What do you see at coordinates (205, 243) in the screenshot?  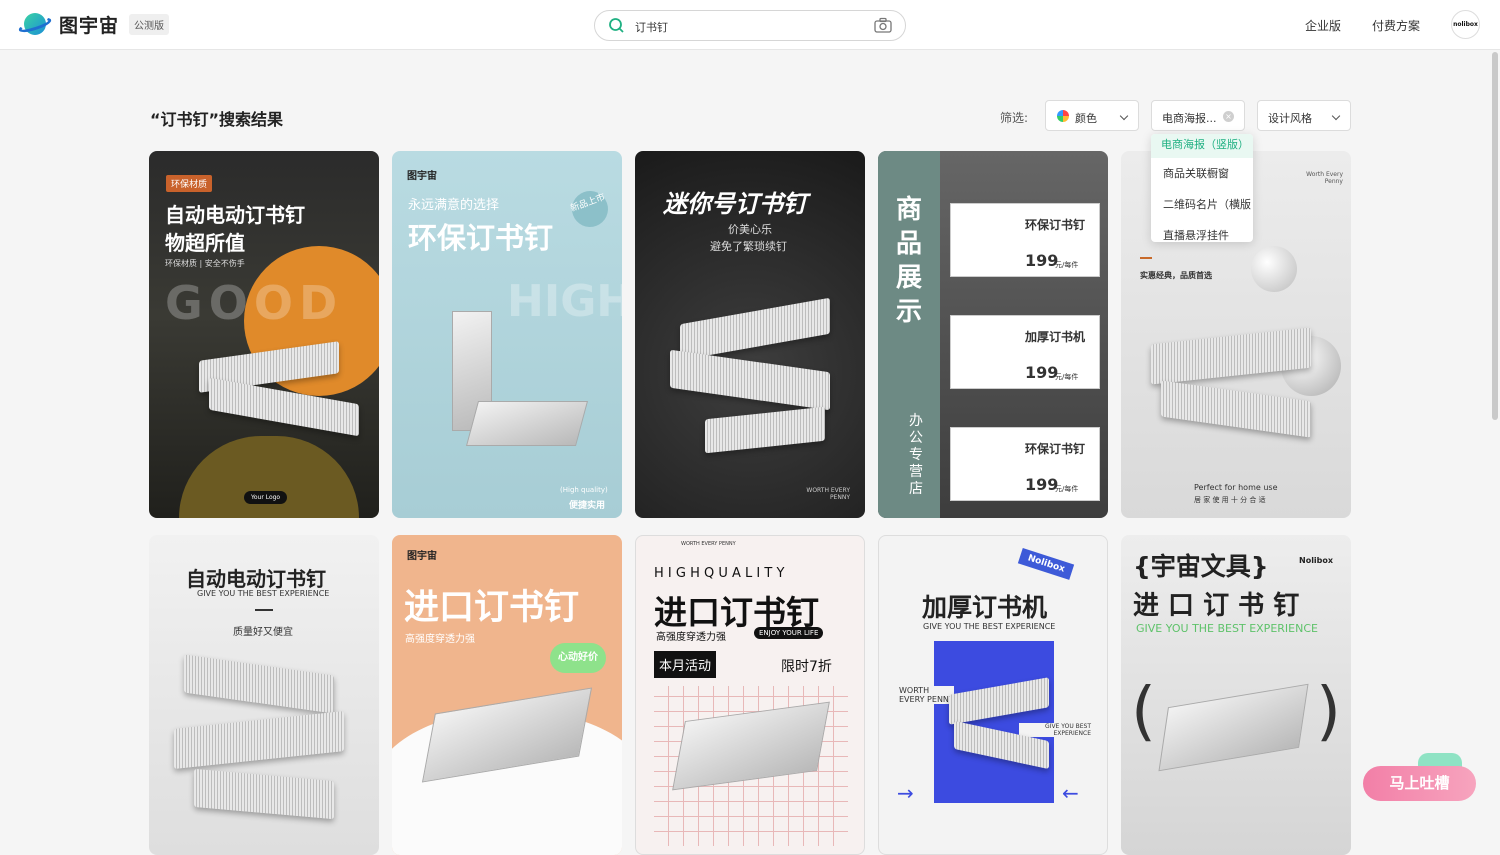 I see `card-title: 物超所值` at bounding box center [205, 243].